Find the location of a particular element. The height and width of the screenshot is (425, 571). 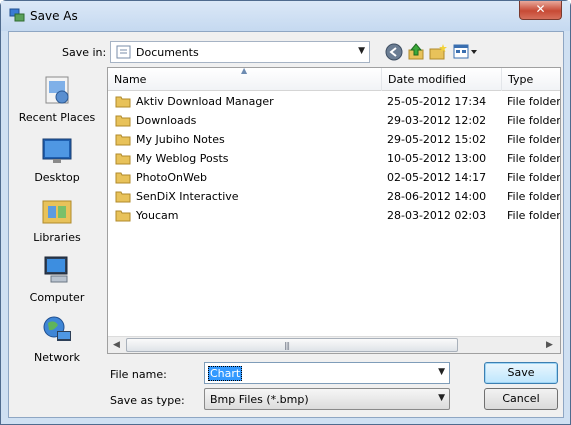

column-header-name: Name is located at coordinates (245, 79).